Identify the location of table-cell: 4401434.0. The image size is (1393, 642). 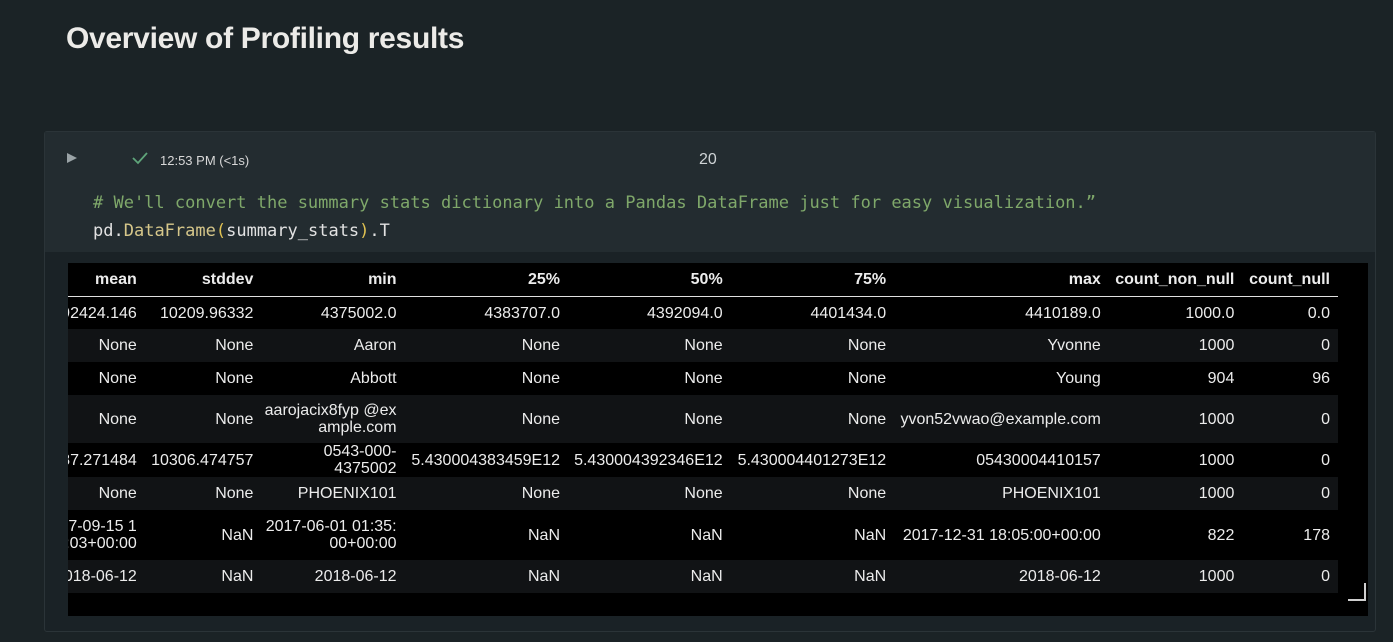
(848, 313).